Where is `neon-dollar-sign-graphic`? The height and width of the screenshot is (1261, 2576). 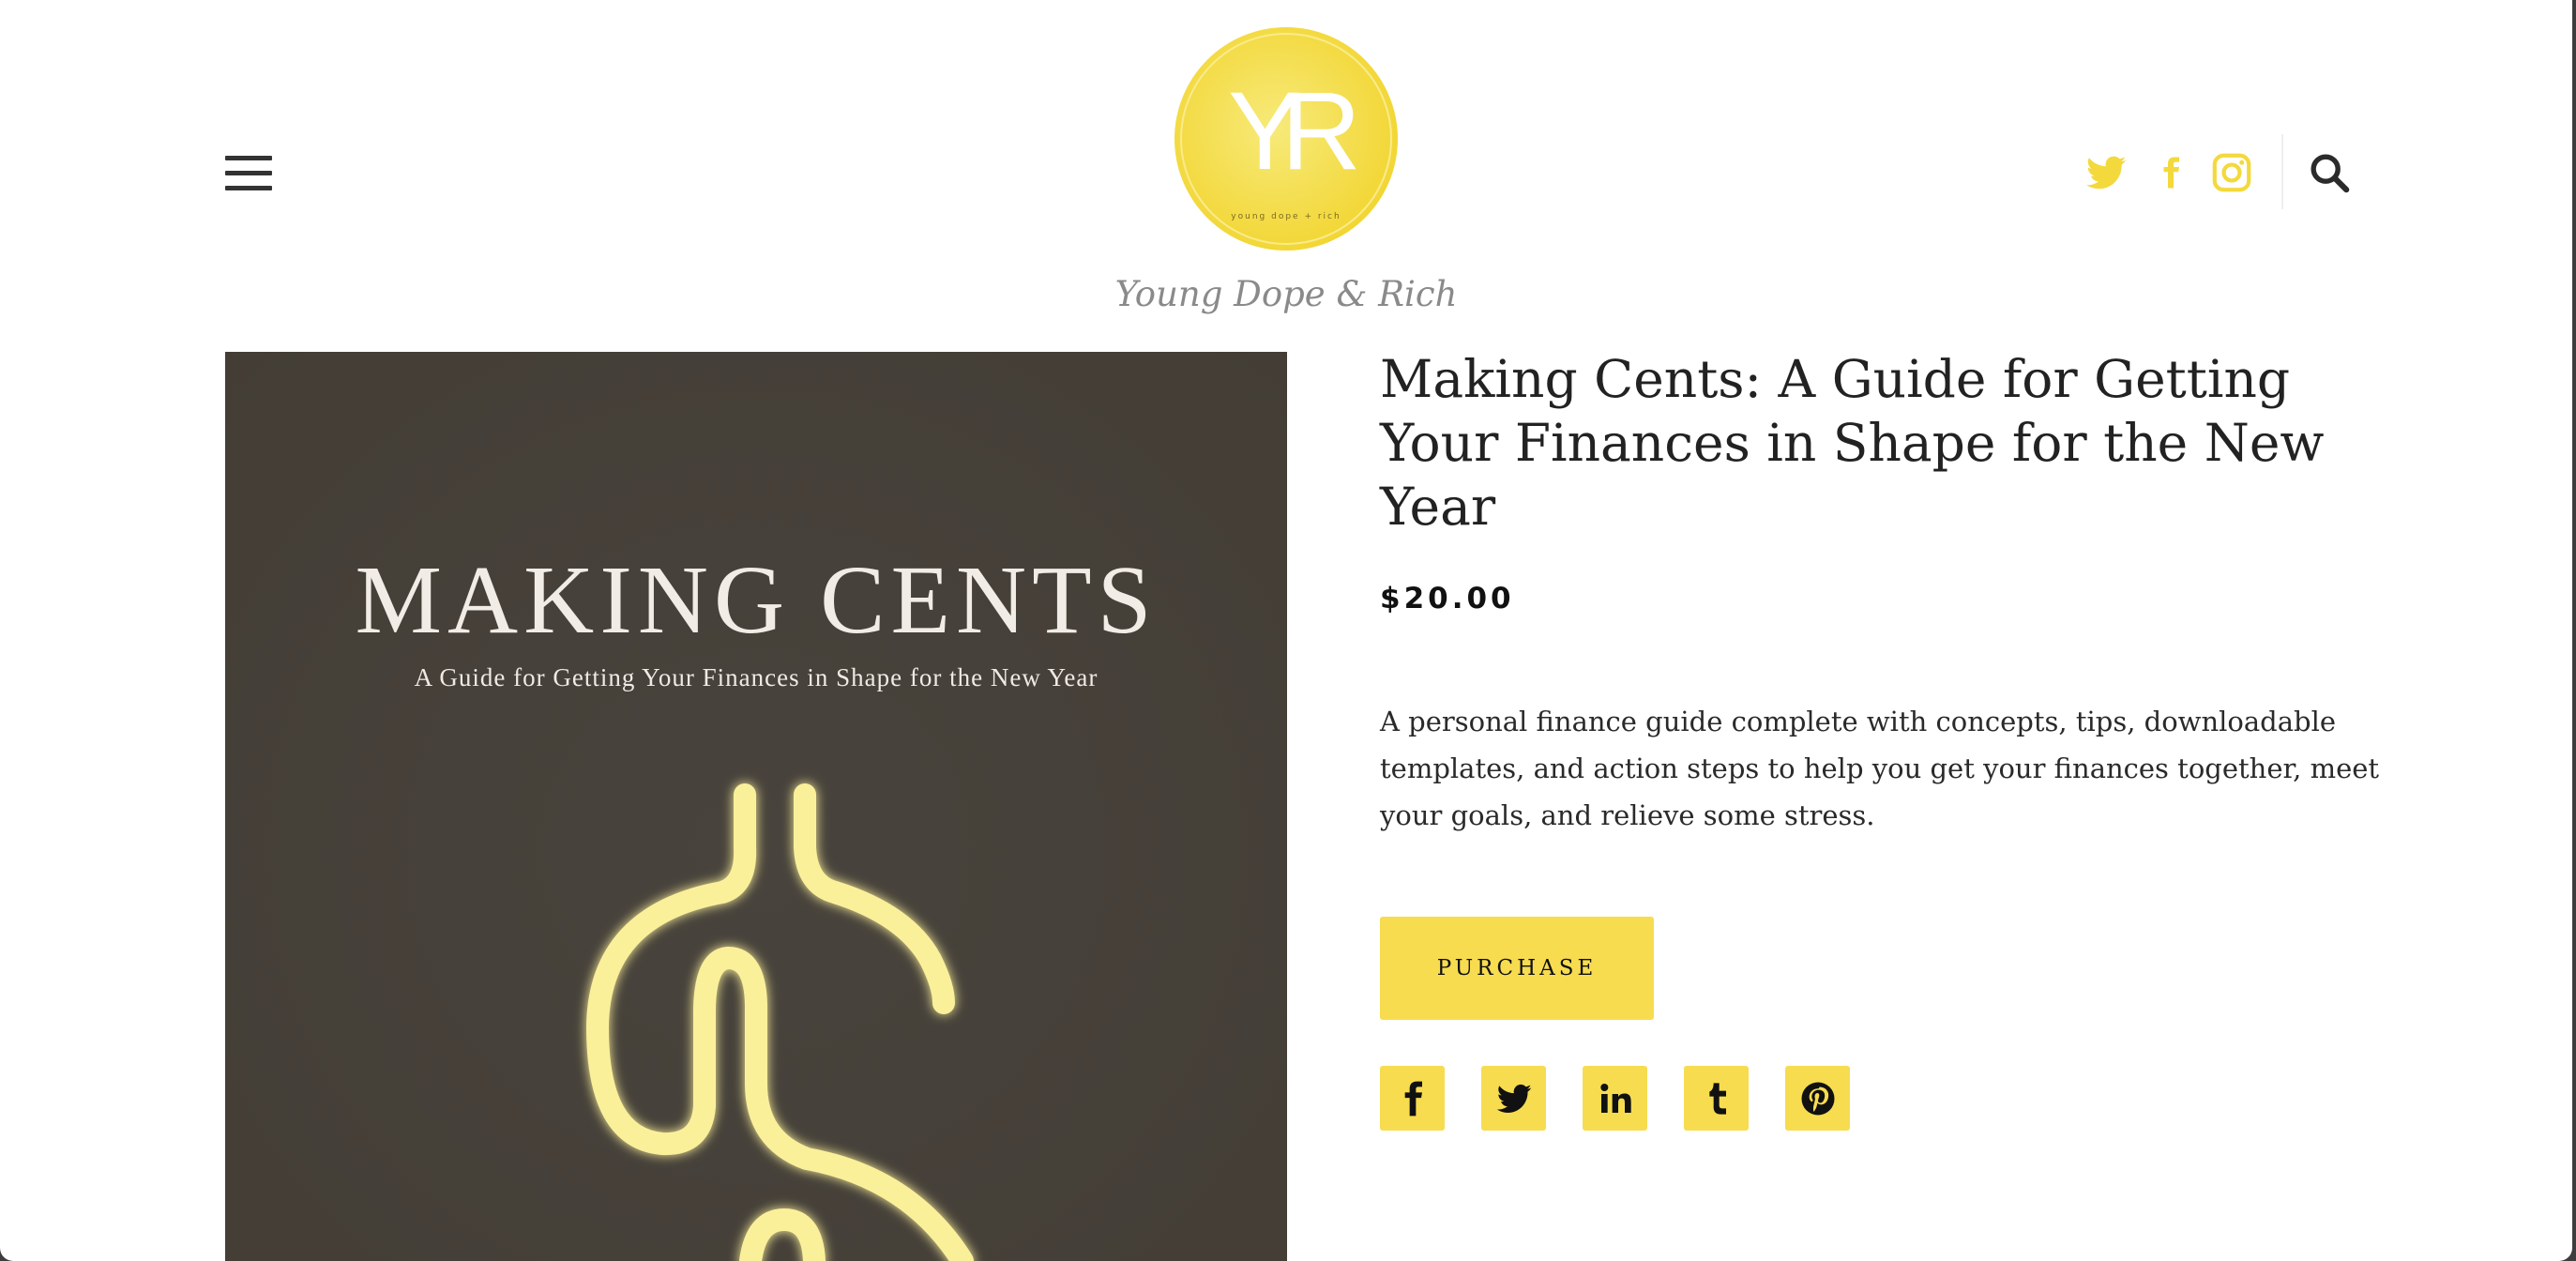 neon-dollar-sign-graphic is located at coordinates (780, 1022).